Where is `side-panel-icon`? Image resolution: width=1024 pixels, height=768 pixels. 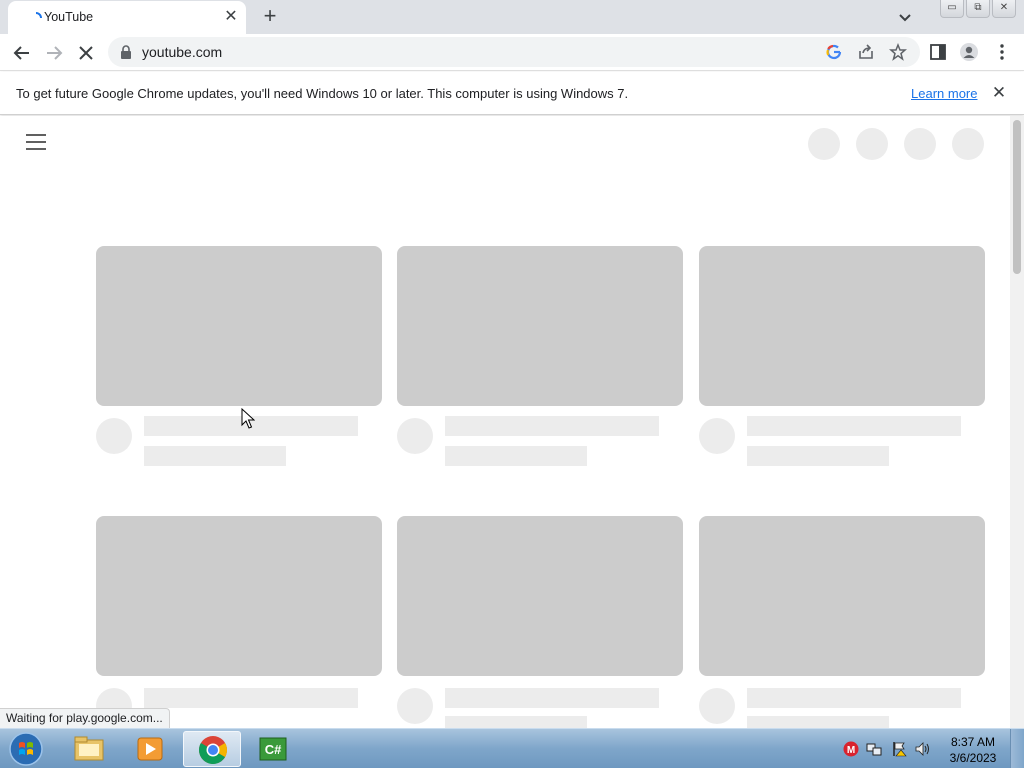 side-panel-icon is located at coordinates (938, 52).